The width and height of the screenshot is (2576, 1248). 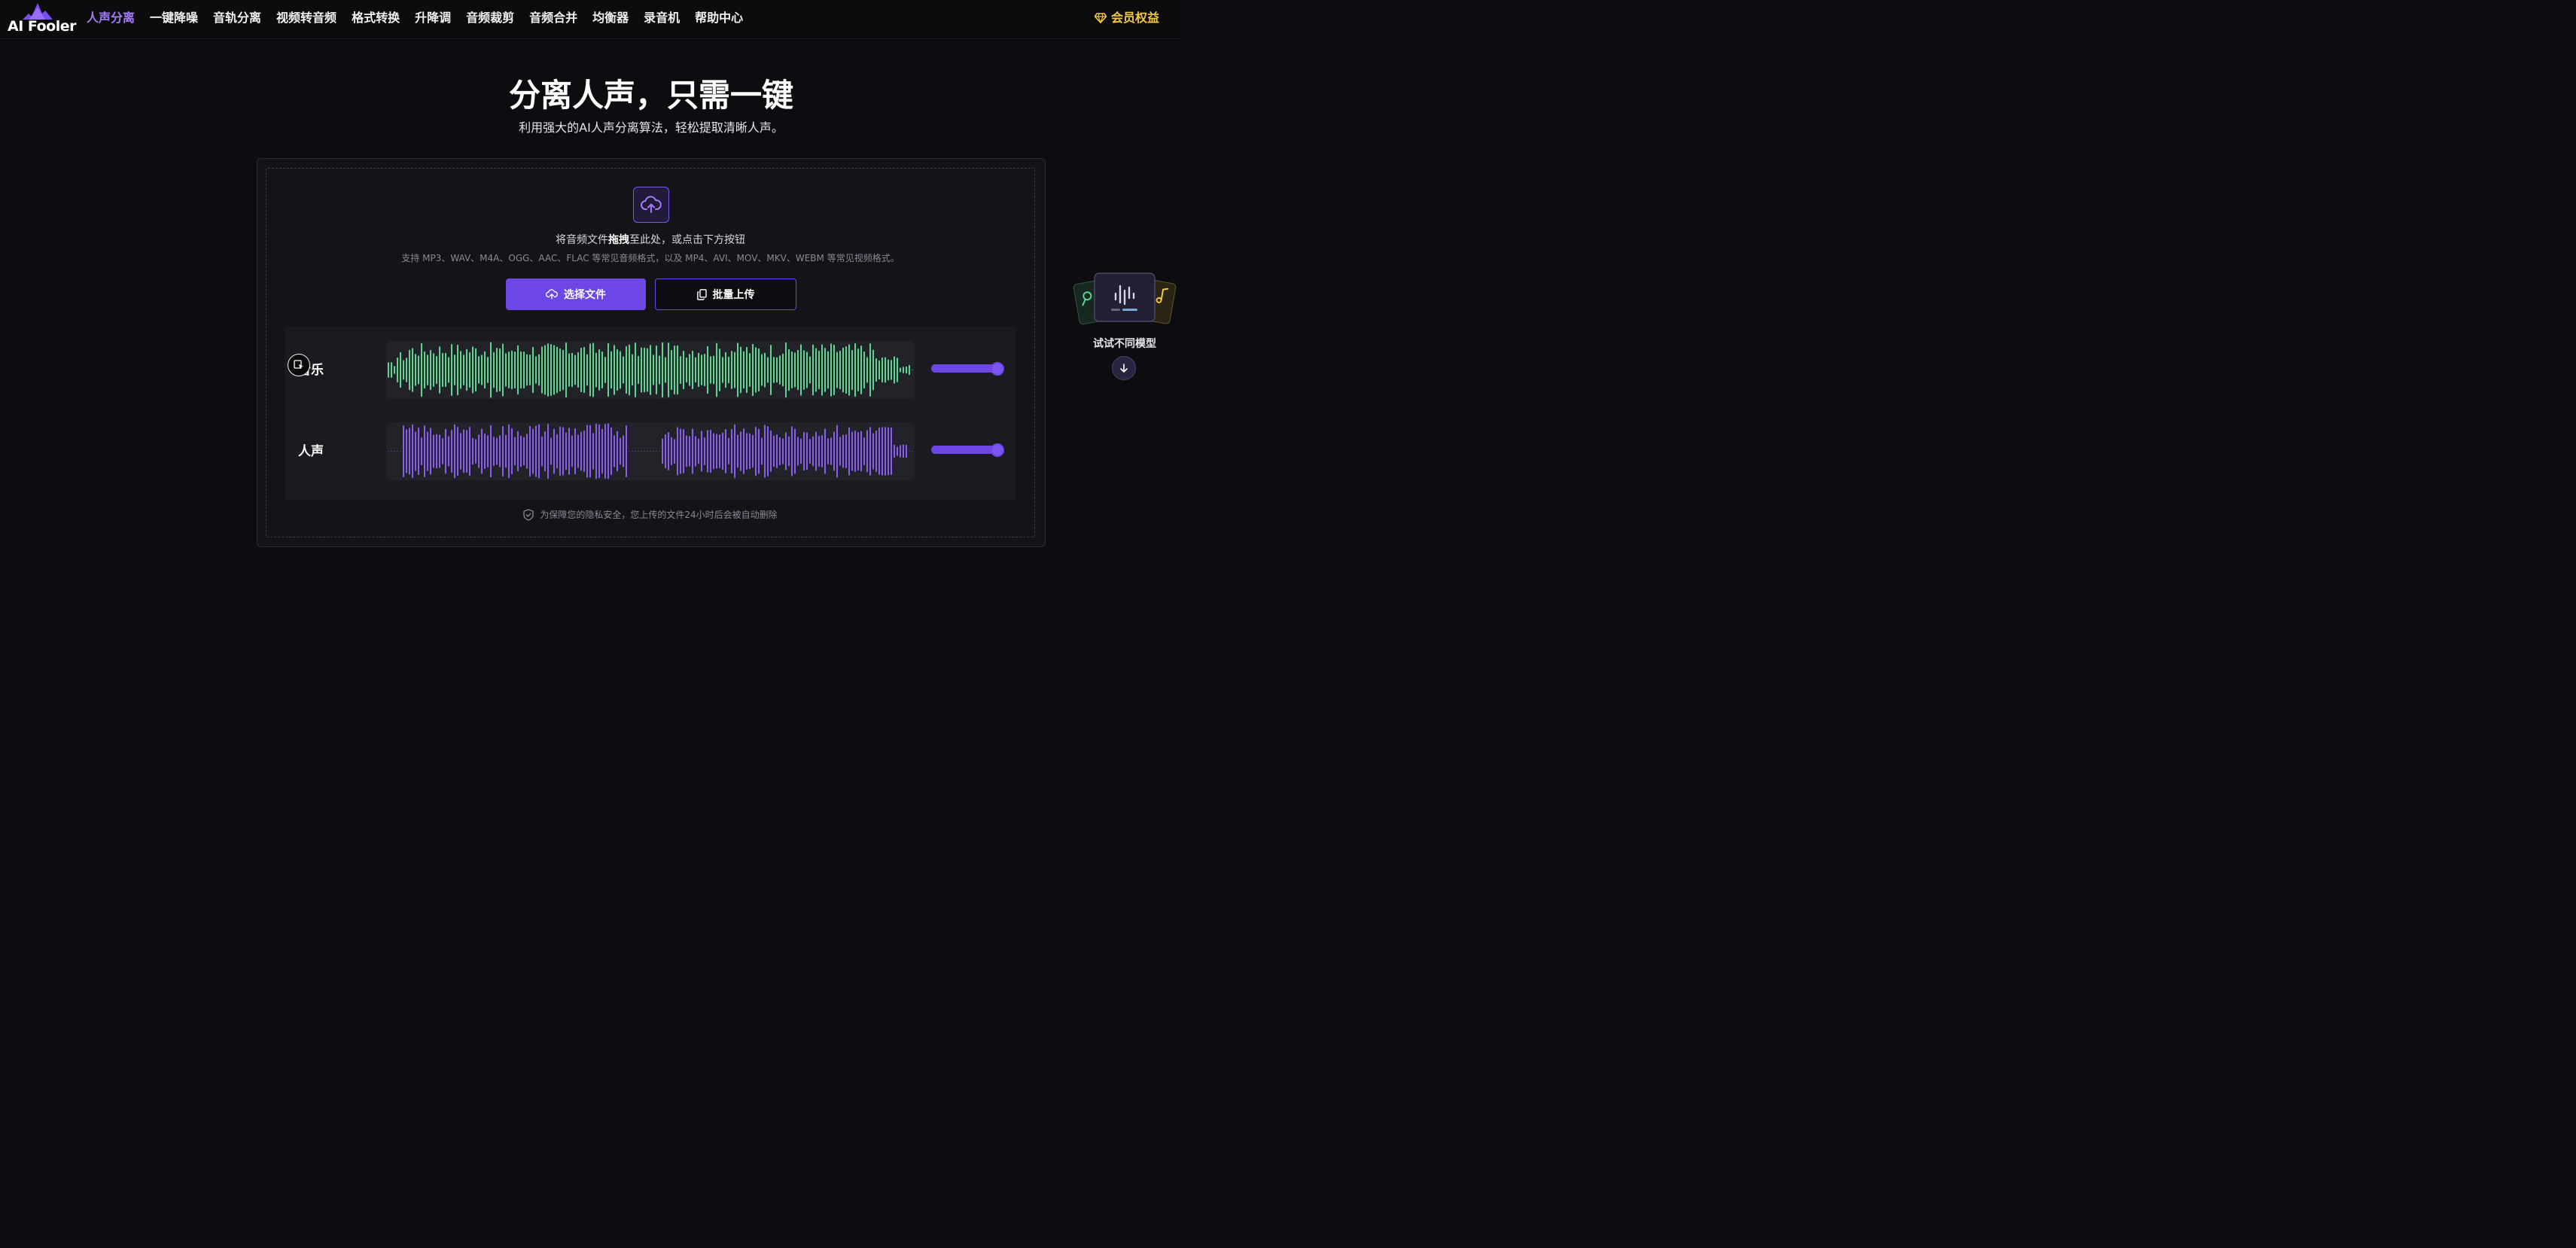 I want to click on try-models-label: 试试不同模型, so click(x=1125, y=344).